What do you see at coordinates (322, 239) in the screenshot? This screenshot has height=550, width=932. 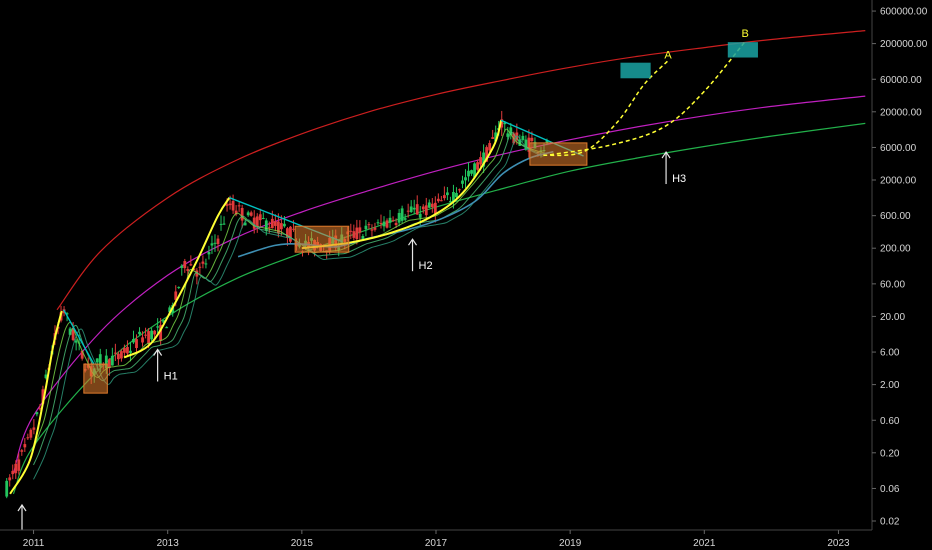 I see `accumulation-box` at bounding box center [322, 239].